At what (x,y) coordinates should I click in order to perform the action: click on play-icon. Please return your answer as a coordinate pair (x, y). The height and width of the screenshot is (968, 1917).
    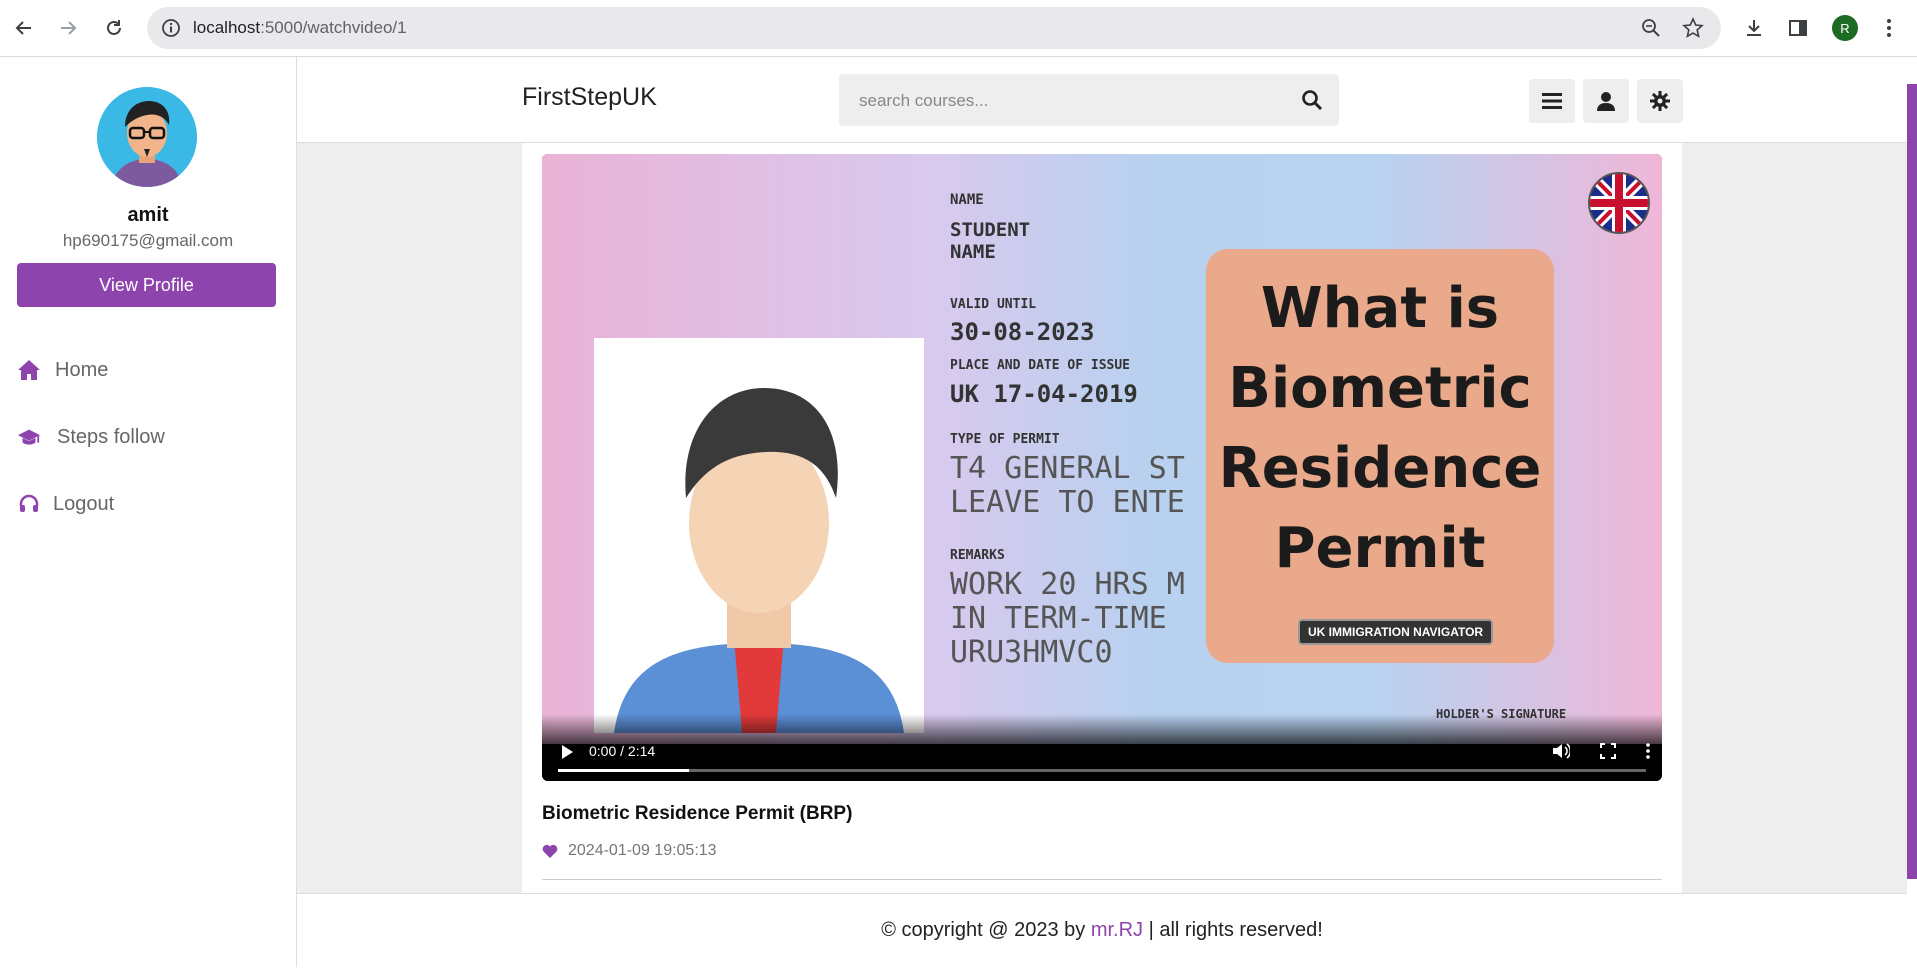
    Looking at the image, I should click on (567, 754).